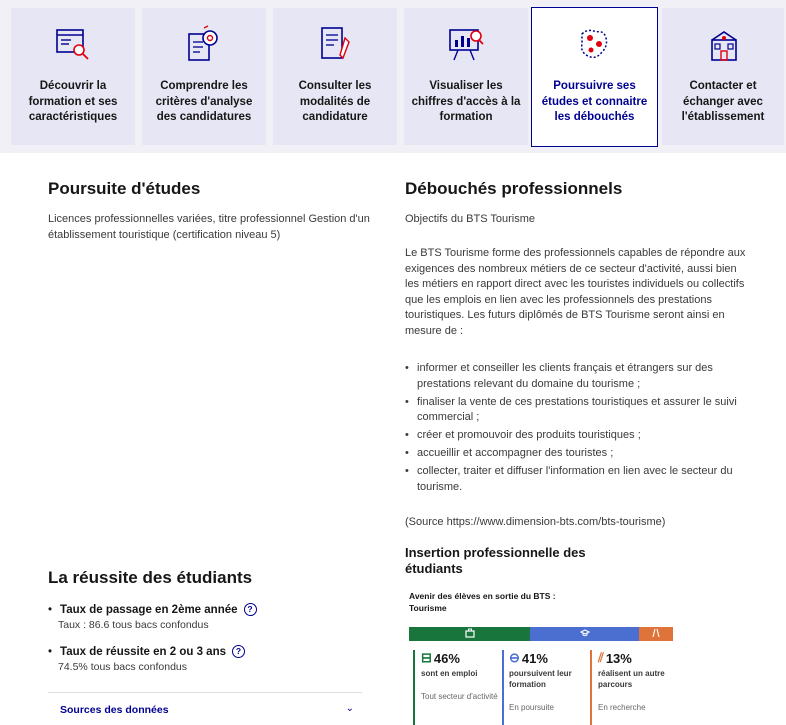 Image resolution: width=786 pixels, height=725 pixels. I want to click on stat-desc: poursuivent leur formation, so click(540, 679).